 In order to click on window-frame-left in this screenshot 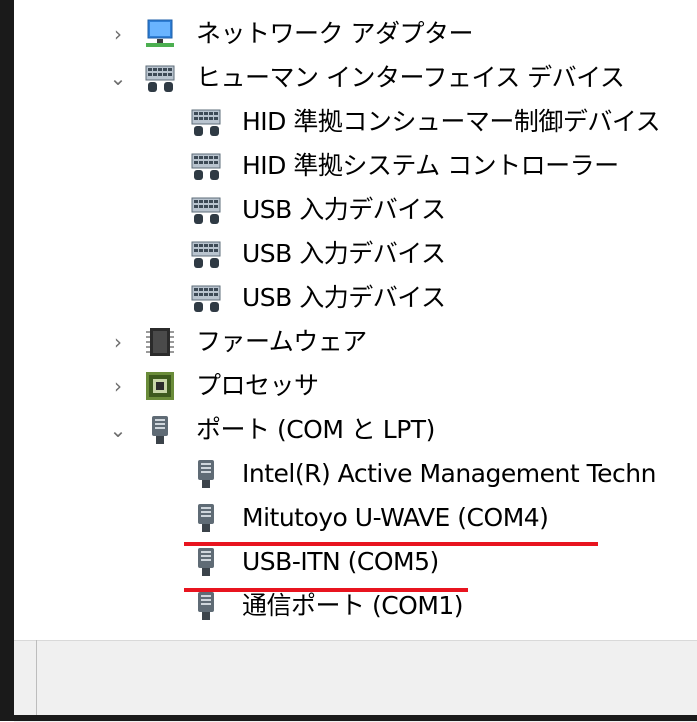, I will do `click(7, 360)`.